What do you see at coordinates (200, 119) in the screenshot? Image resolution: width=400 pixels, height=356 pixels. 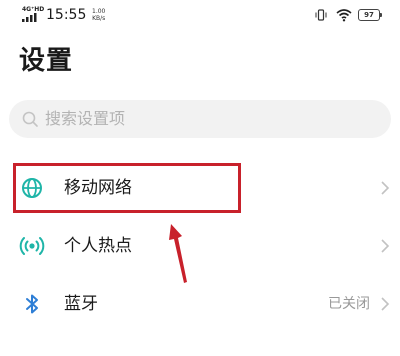 I see `search-input: 搜索设置项` at bounding box center [200, 119].